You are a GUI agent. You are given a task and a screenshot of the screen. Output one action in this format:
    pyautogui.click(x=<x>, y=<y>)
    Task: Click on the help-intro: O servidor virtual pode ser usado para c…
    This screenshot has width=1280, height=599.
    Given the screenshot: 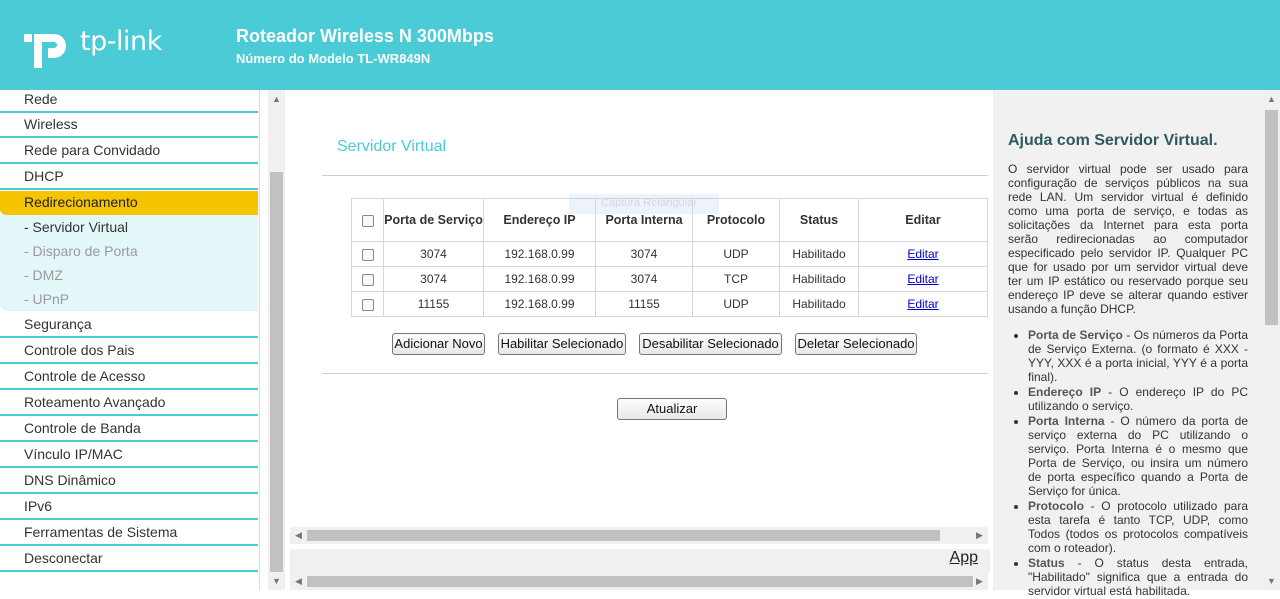 What is the action you would take?
    pyautogui.click(x=1128, y=239)
    